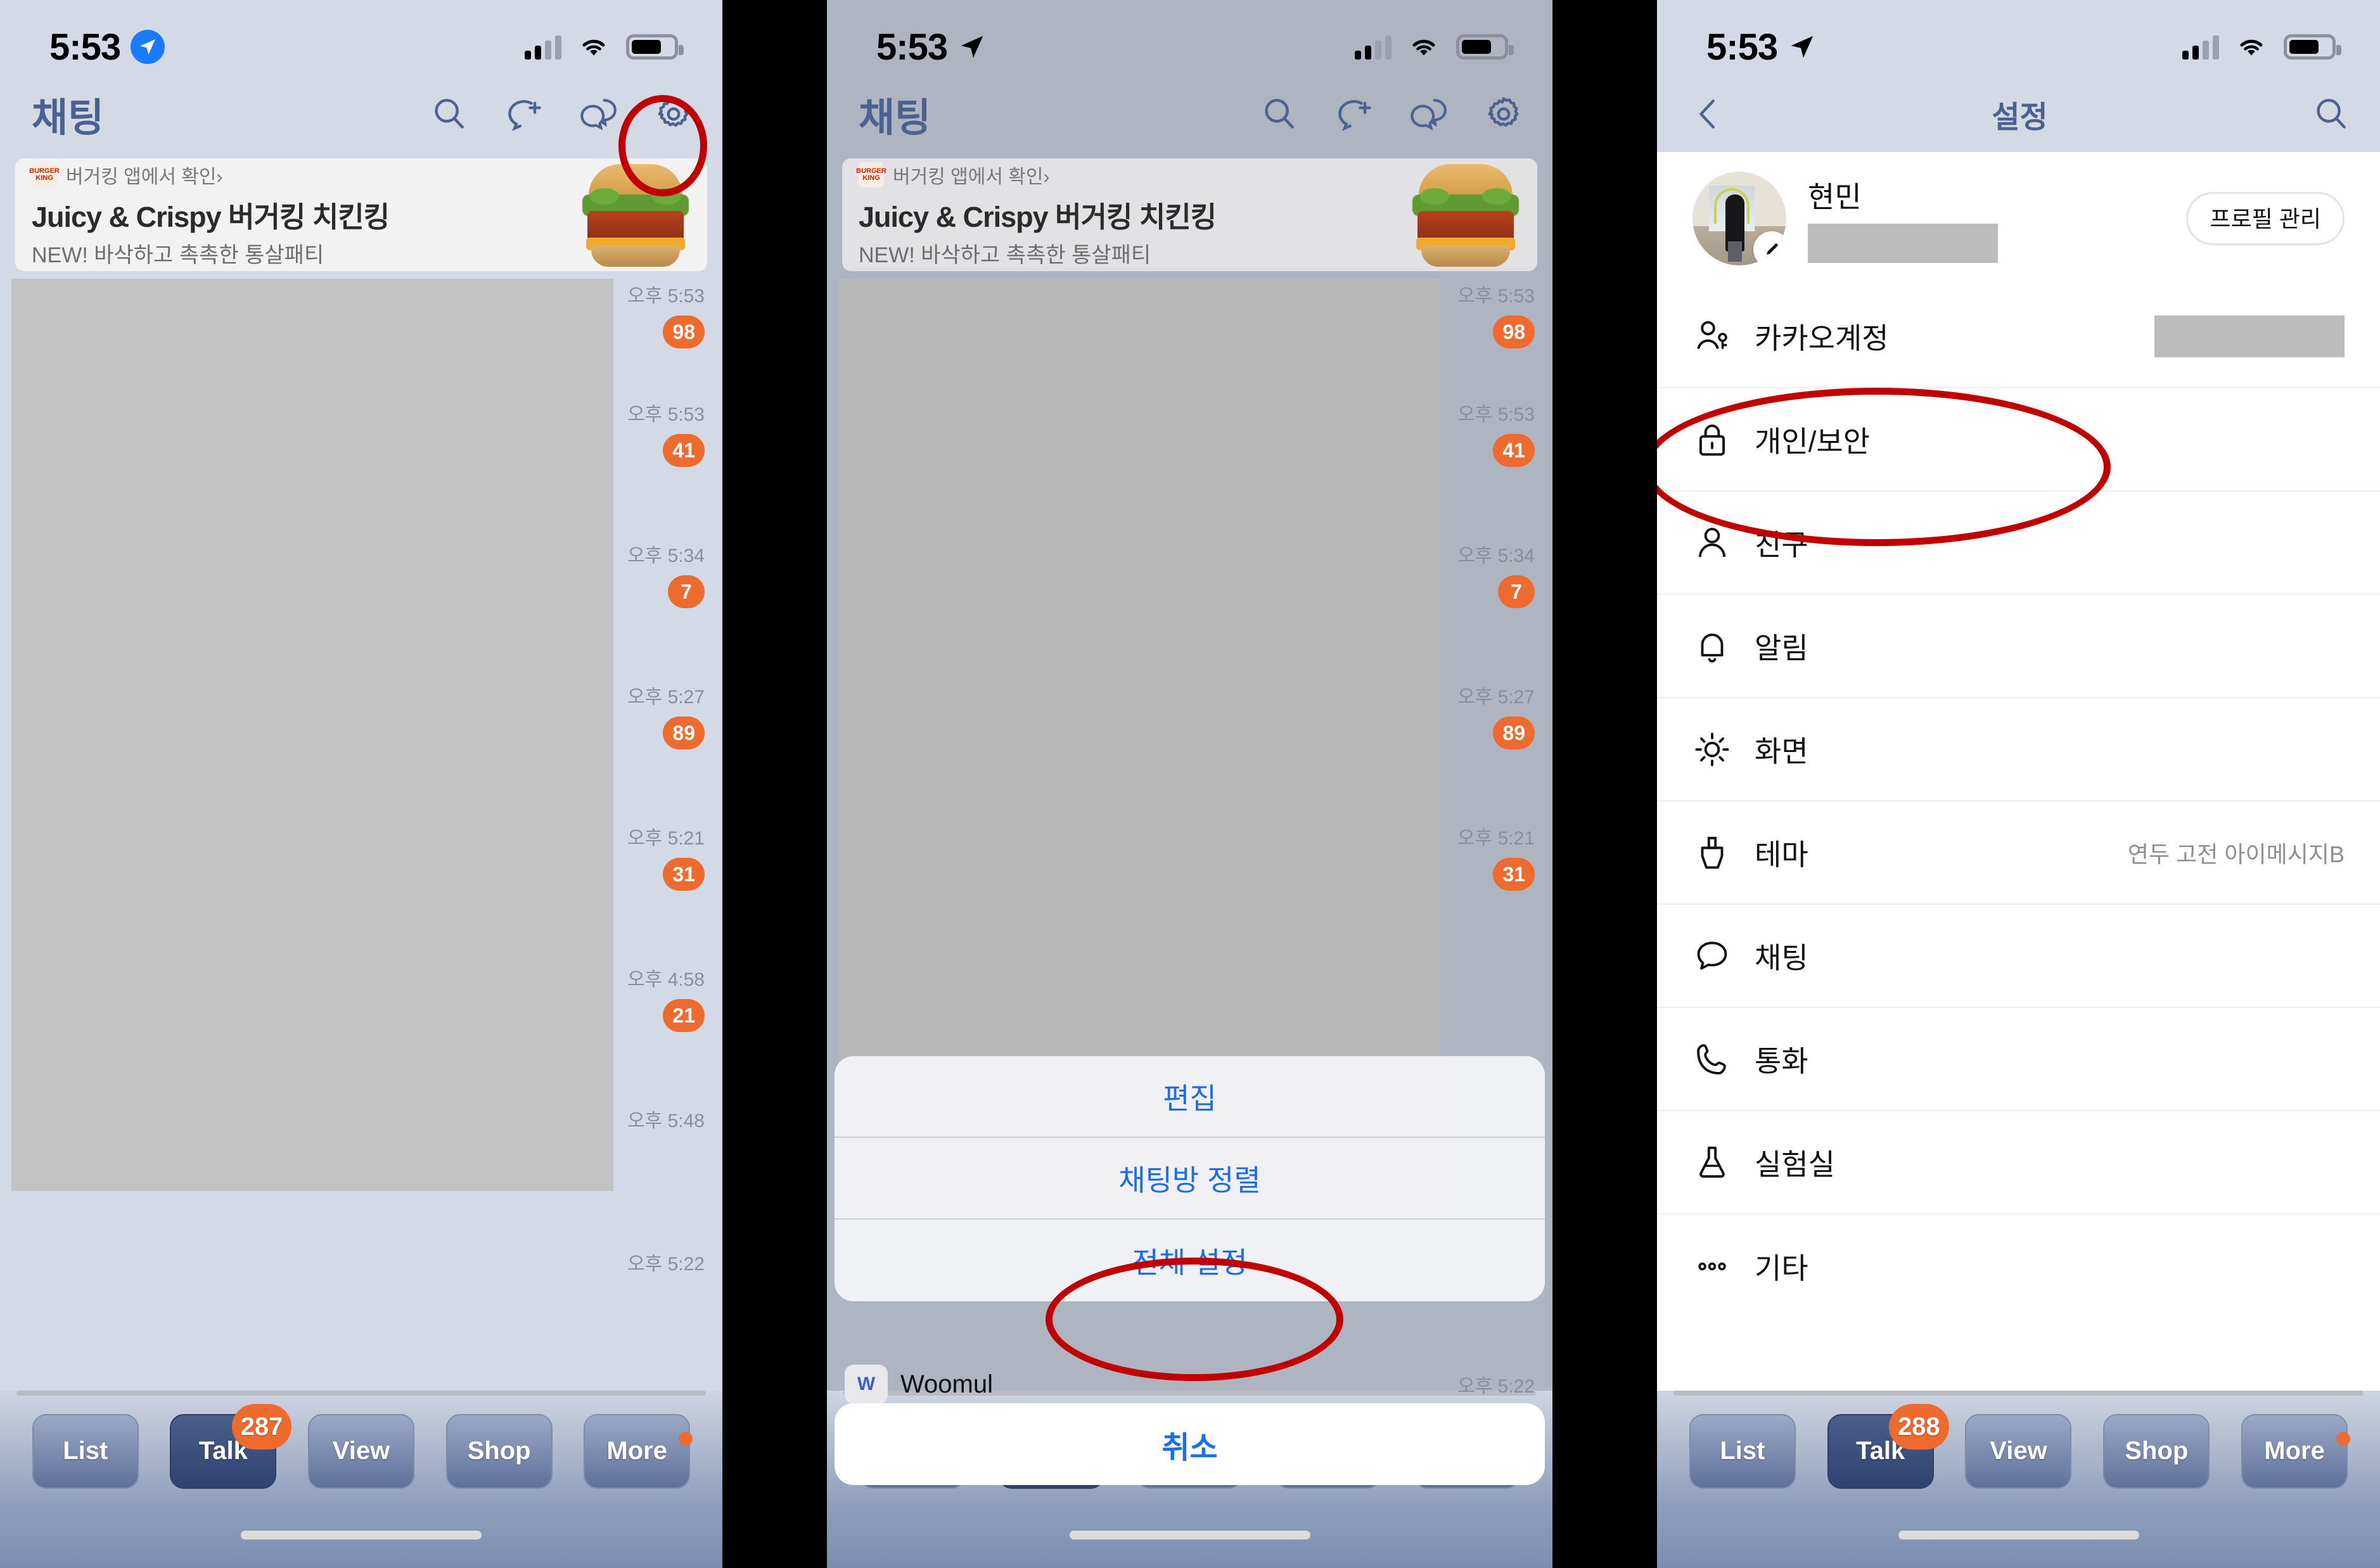  Describe the element at coordinates (2018, 440) in the screenshot. I see `settings-row-privacy-security: 개인/보안` at that location.